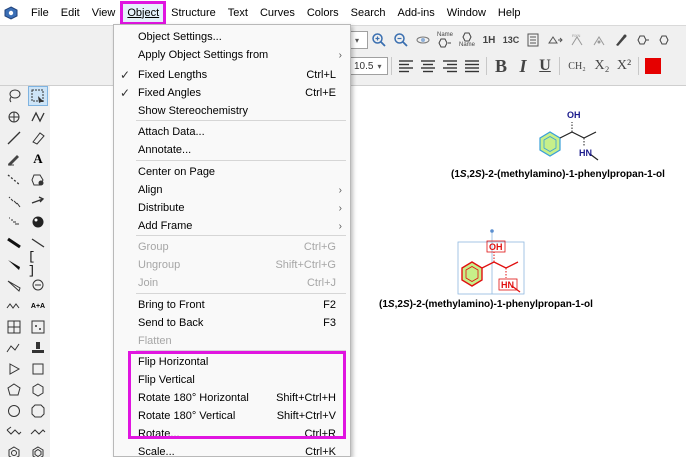 This screenshot has height=457, width=686. What do you see at coordinates (14, 450) in the screenshot?
I see `benzene-icon` at bounding box center [14, 450].